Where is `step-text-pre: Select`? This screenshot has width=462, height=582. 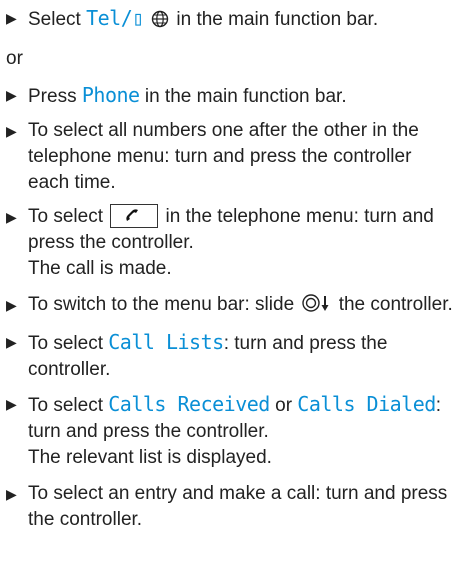
step-text-pre: Select is located at coordinates (57, 19).